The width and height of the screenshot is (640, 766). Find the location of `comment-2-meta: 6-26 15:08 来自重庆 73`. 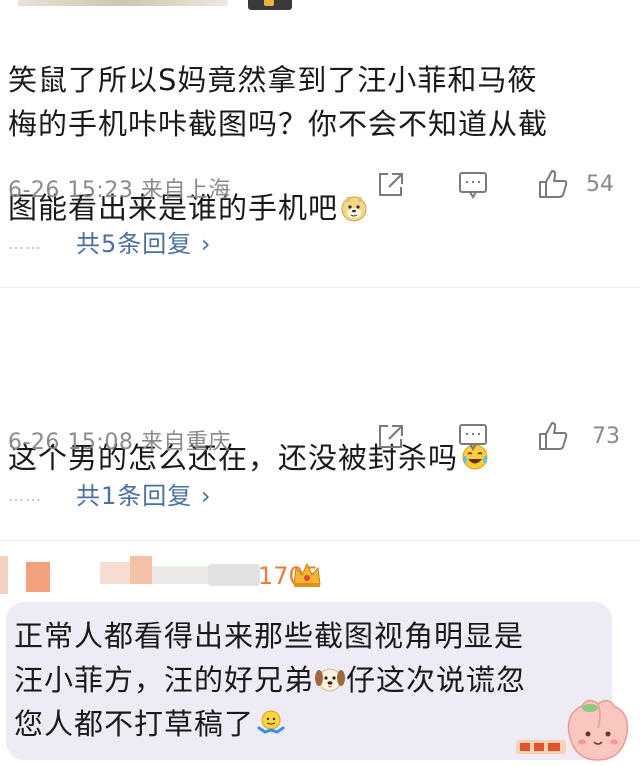

comment-2-meta: 6-26 15:08 来自重庆 73 is located at coordinates (324, 438).